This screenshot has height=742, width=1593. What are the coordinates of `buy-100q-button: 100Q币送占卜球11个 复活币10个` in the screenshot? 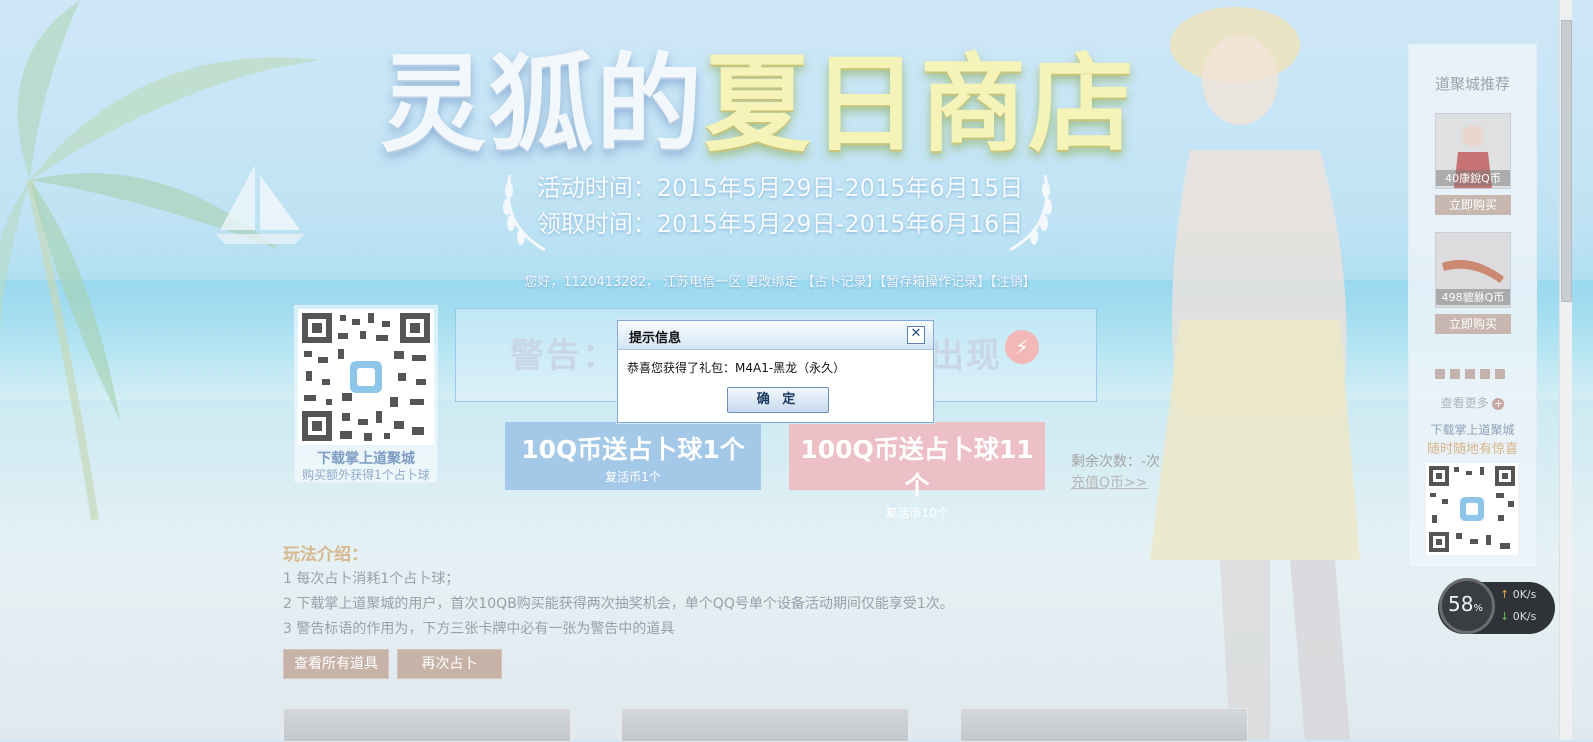 It's located at (917, 471).